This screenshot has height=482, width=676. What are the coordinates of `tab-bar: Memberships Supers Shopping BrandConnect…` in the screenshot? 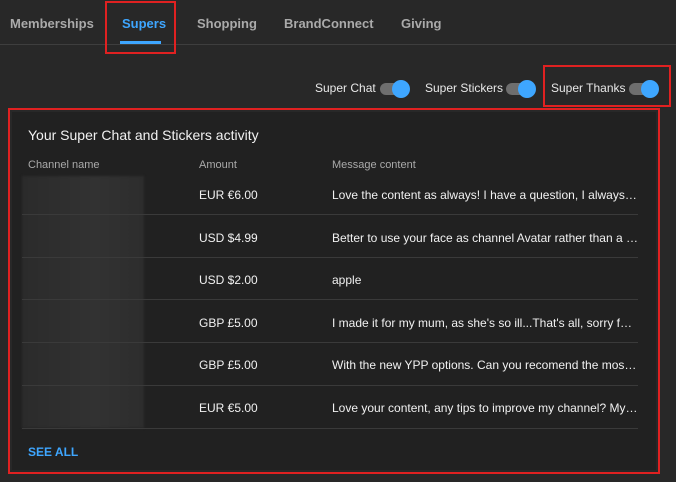 It's located at (338, 22).